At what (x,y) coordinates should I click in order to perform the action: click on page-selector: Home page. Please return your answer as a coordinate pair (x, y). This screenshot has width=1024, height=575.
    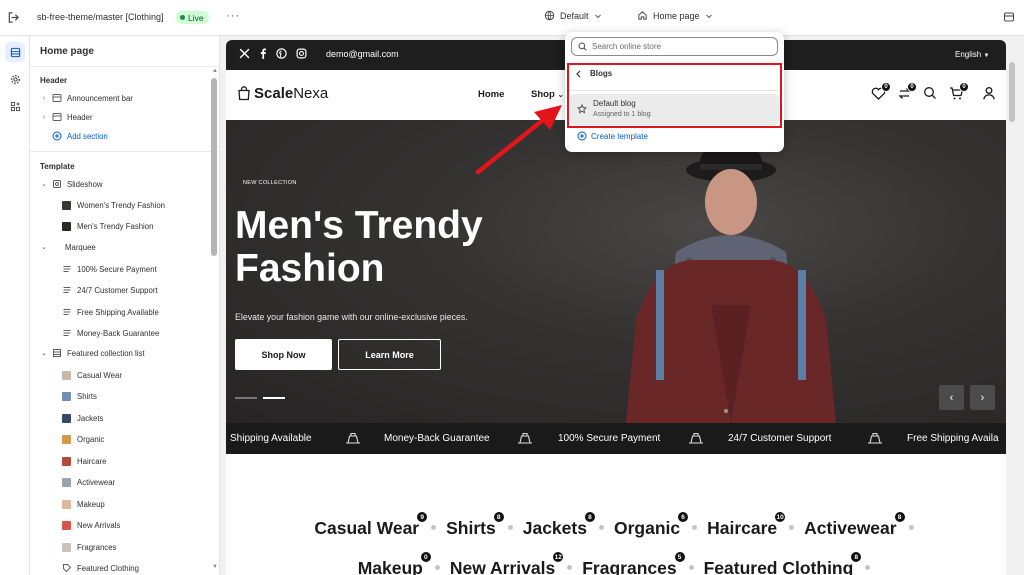
    Looking at the image, I should click on (675, 15).